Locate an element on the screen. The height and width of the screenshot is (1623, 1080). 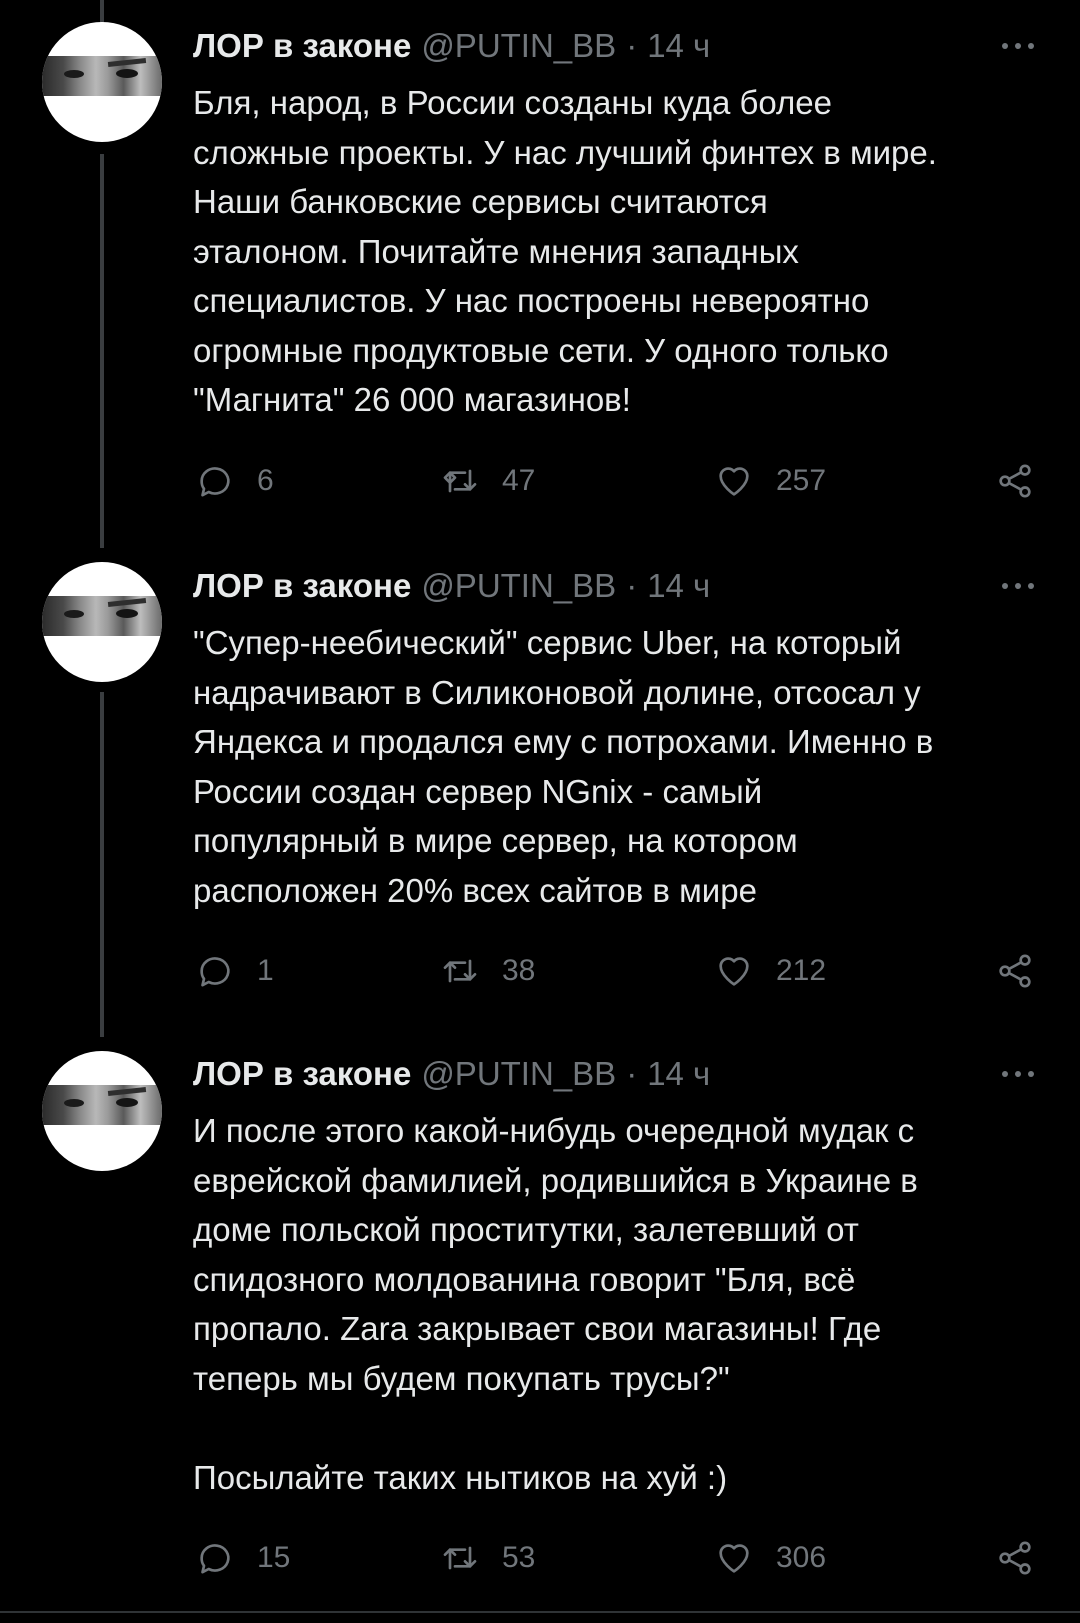
tweet-actions: 6 47 257 is located at coordinates (540, 481).